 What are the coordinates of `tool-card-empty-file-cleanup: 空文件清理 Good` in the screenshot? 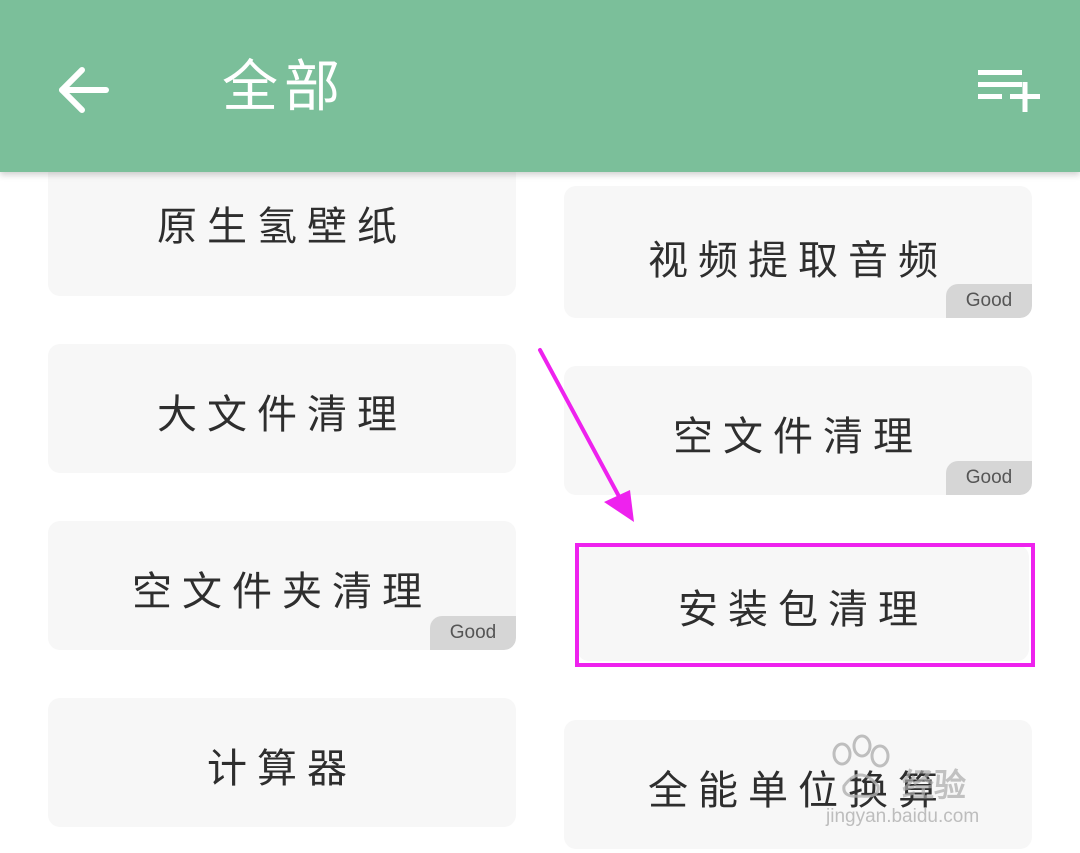 It's located at (798, 430).